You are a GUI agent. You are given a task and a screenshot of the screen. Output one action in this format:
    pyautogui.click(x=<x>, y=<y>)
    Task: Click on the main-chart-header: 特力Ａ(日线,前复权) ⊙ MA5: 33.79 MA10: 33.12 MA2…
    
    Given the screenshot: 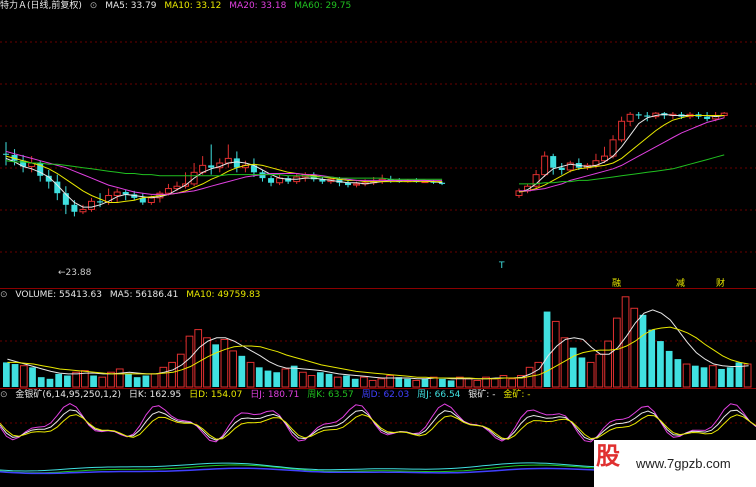 What is the action you would take?
    pyautogui.click(x=378, y=6)
    